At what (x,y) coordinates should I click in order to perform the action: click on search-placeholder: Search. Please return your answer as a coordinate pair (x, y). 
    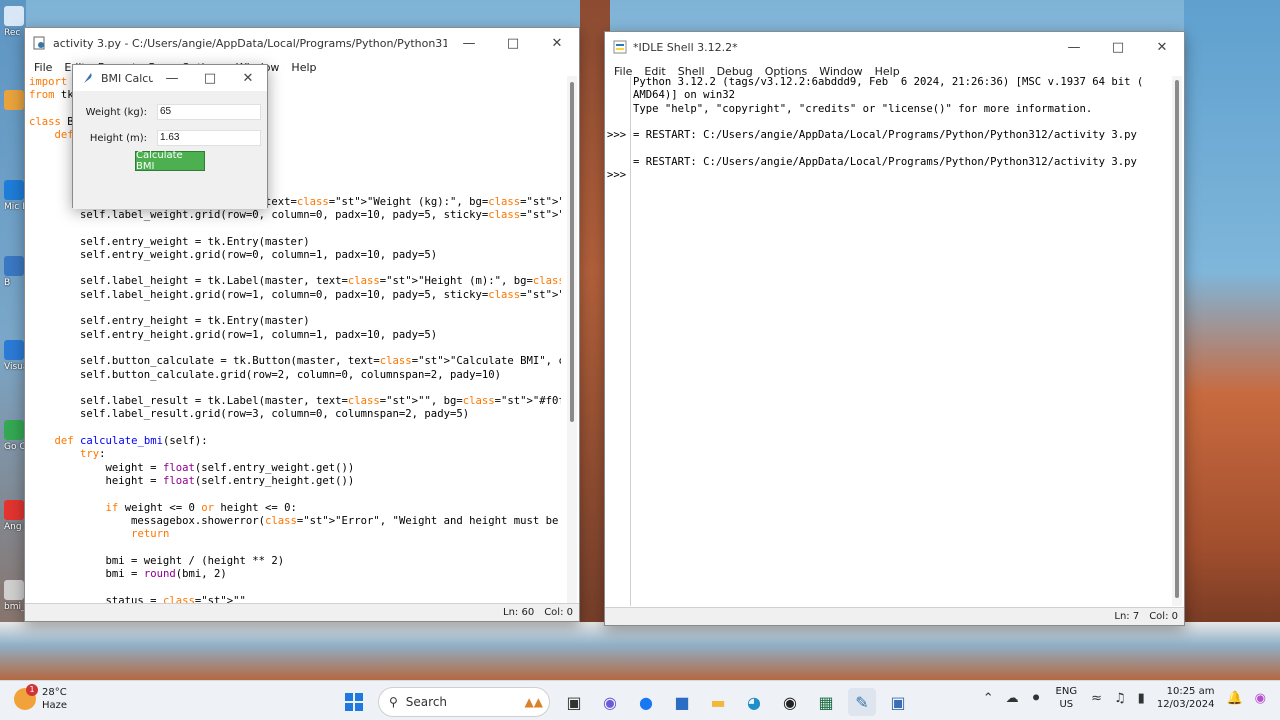
    Looking at the image, I should click on (426, 702).